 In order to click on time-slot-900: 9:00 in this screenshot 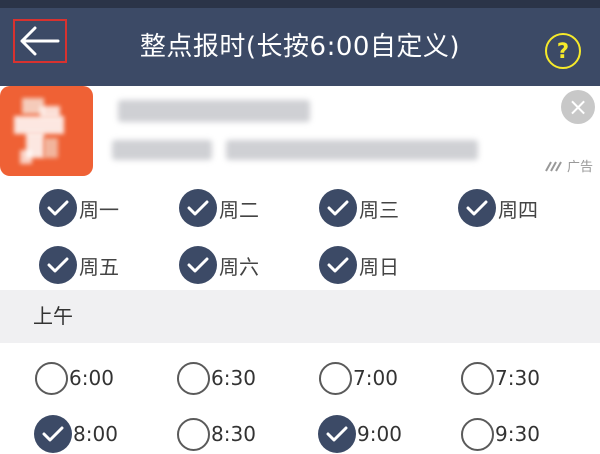, I will do `click(360, 434)`.